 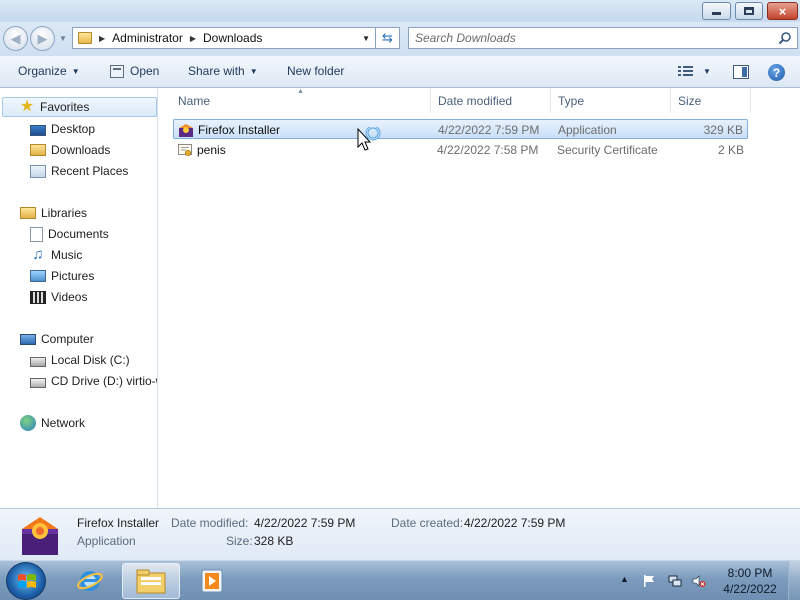 I want to click on nav-favorites: ★ Favorites, so click(x=79, y=107).